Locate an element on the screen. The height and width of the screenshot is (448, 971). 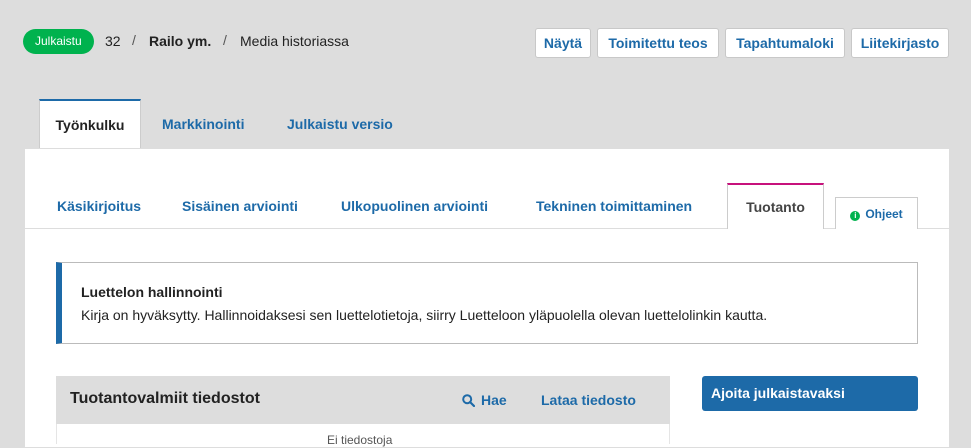
info-icon: i is located at coordinates (855, 216).